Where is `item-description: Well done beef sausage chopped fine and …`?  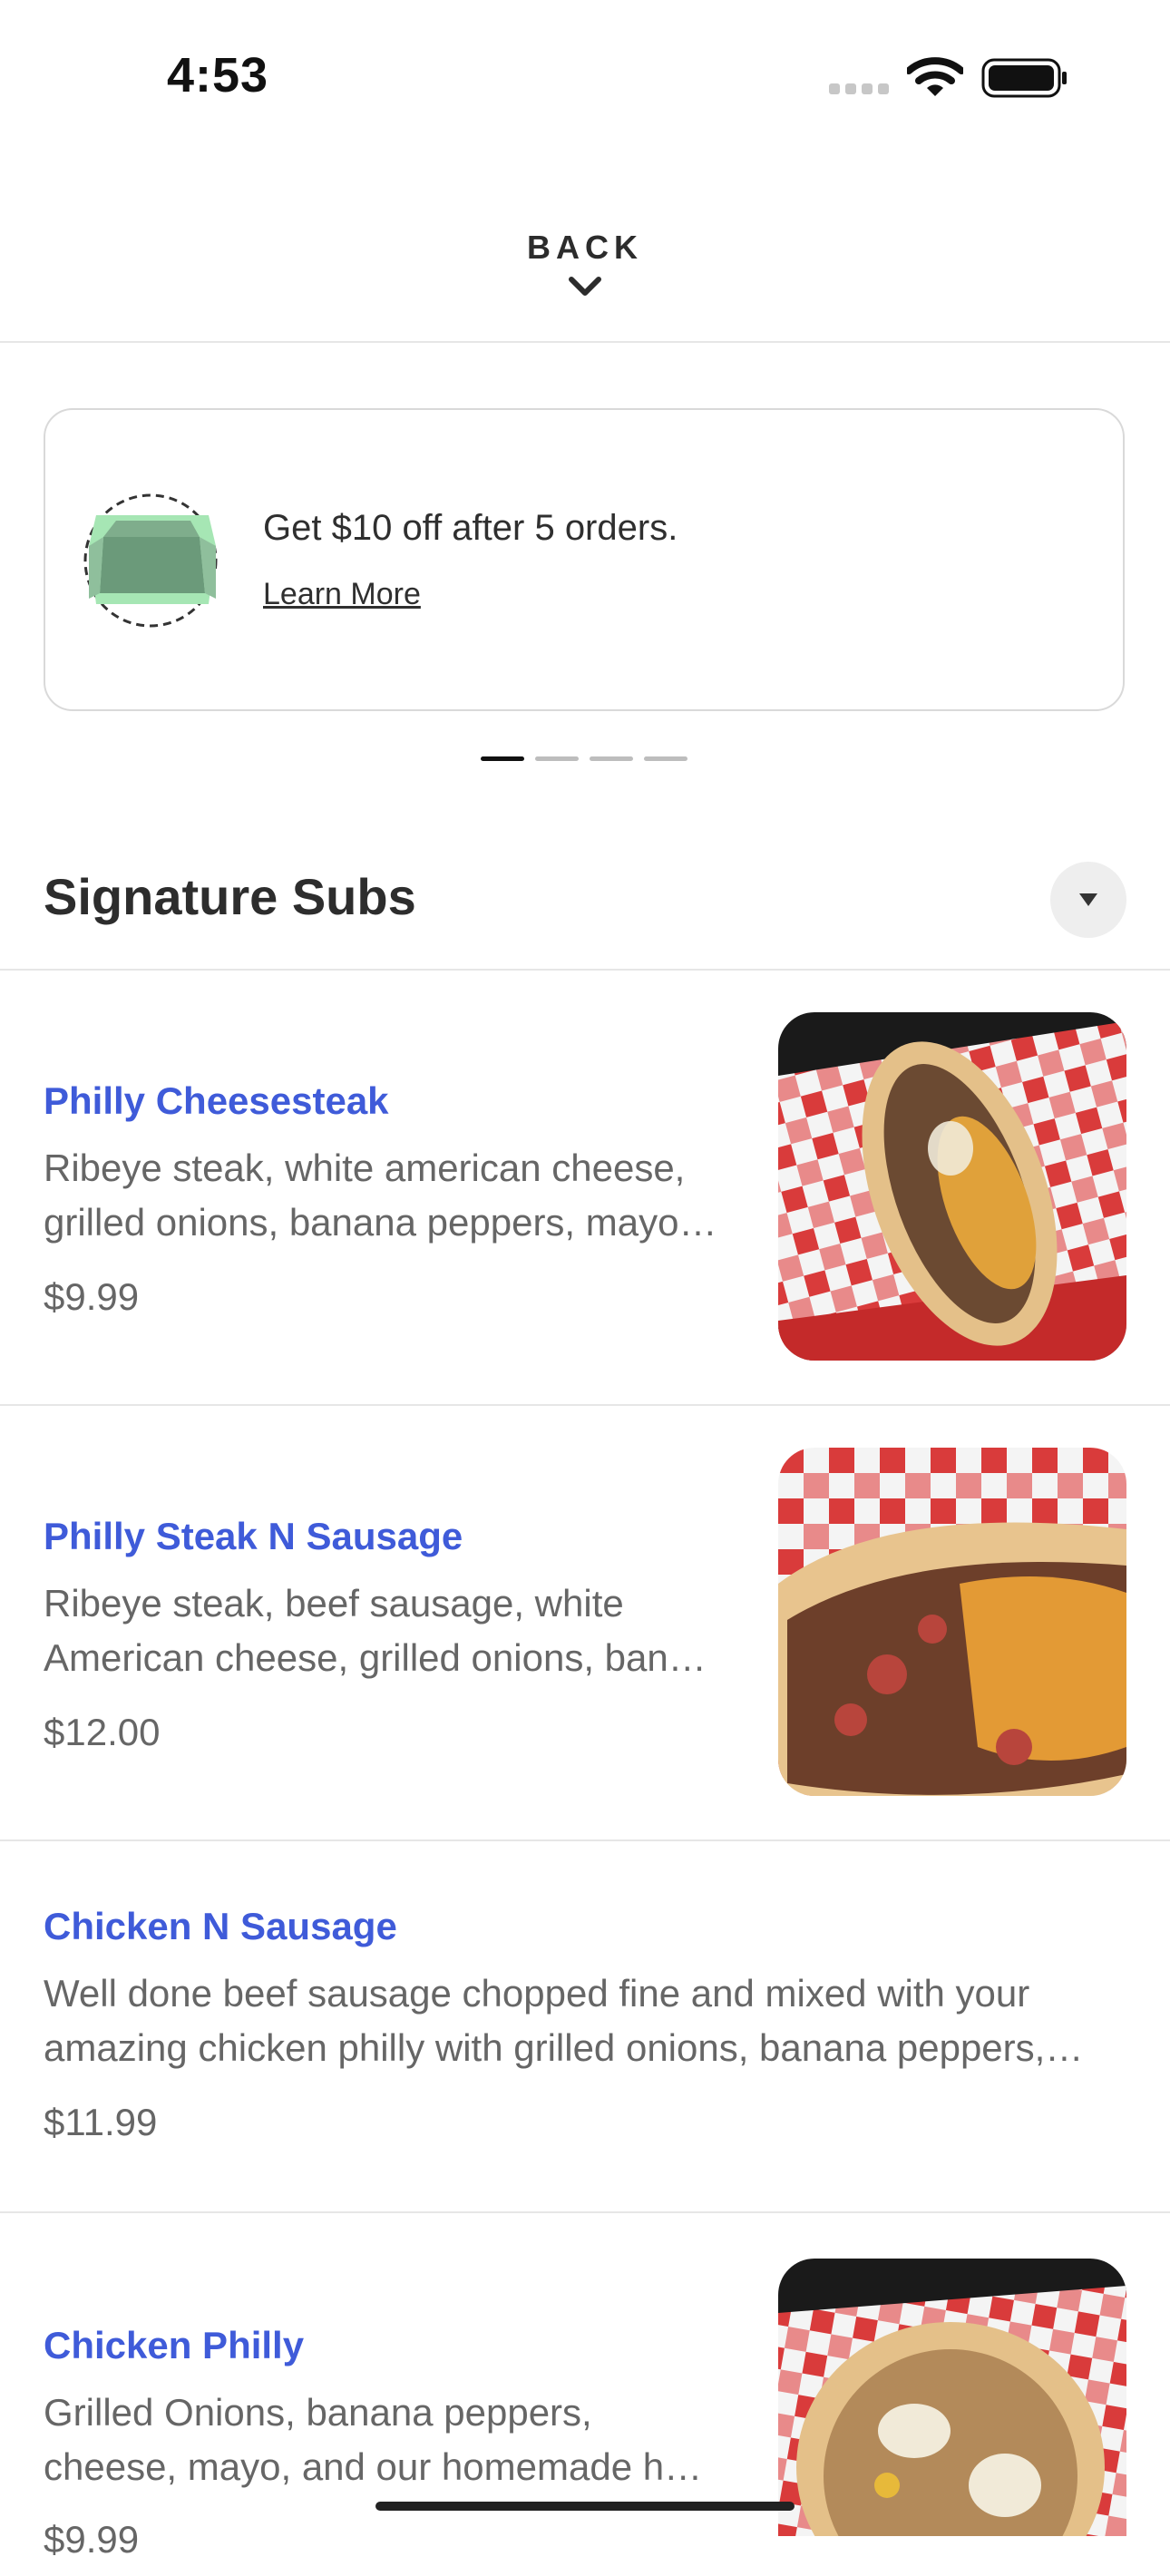 item-description: Well done beef sausage chopped fine and … is located at coordinates (563, 2020).